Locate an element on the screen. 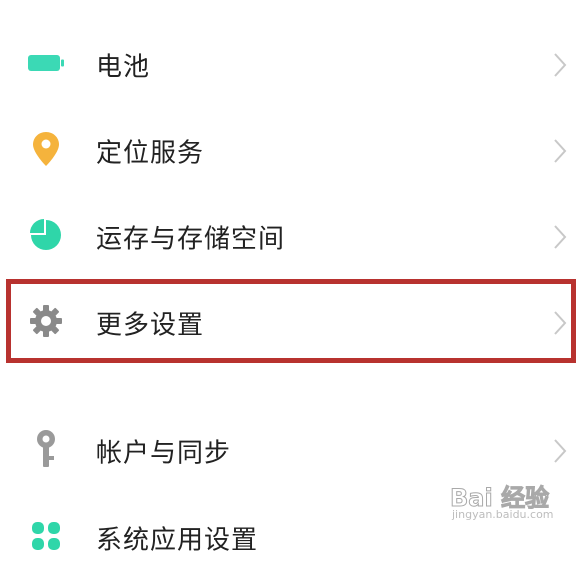 The image size is (581, 568). settings-item-location: 定位服务 is located at coordinates (290, 151).